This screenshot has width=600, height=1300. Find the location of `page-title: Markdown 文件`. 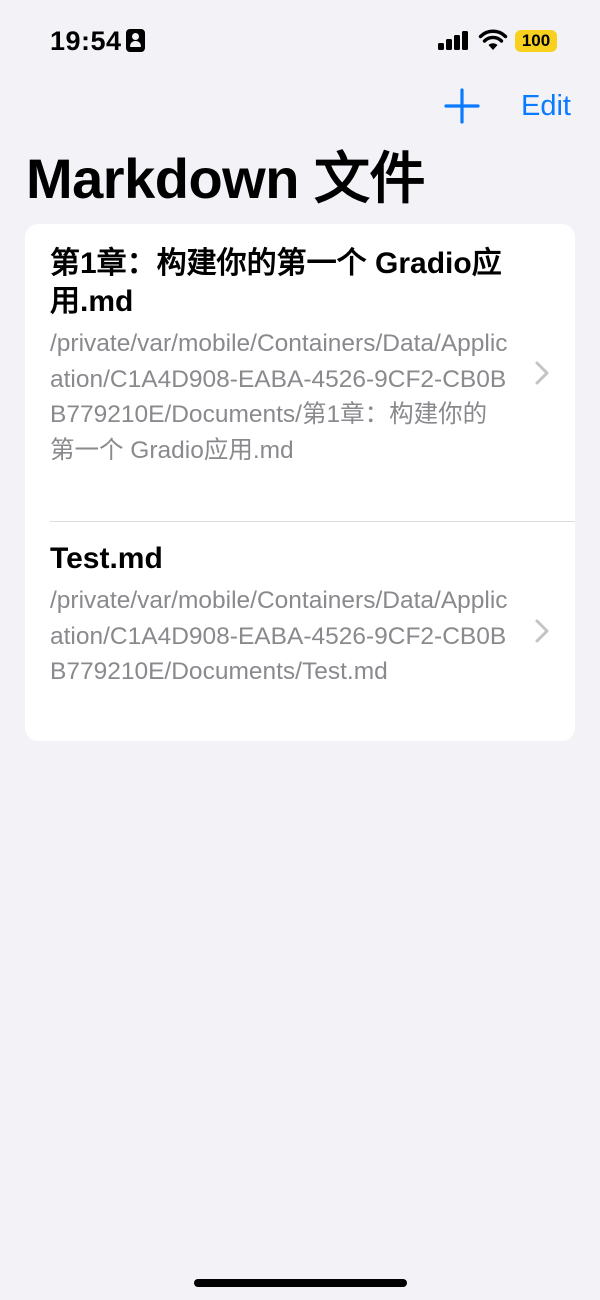

page-title: Markdown 文件 is located at coordinates (225, 178).